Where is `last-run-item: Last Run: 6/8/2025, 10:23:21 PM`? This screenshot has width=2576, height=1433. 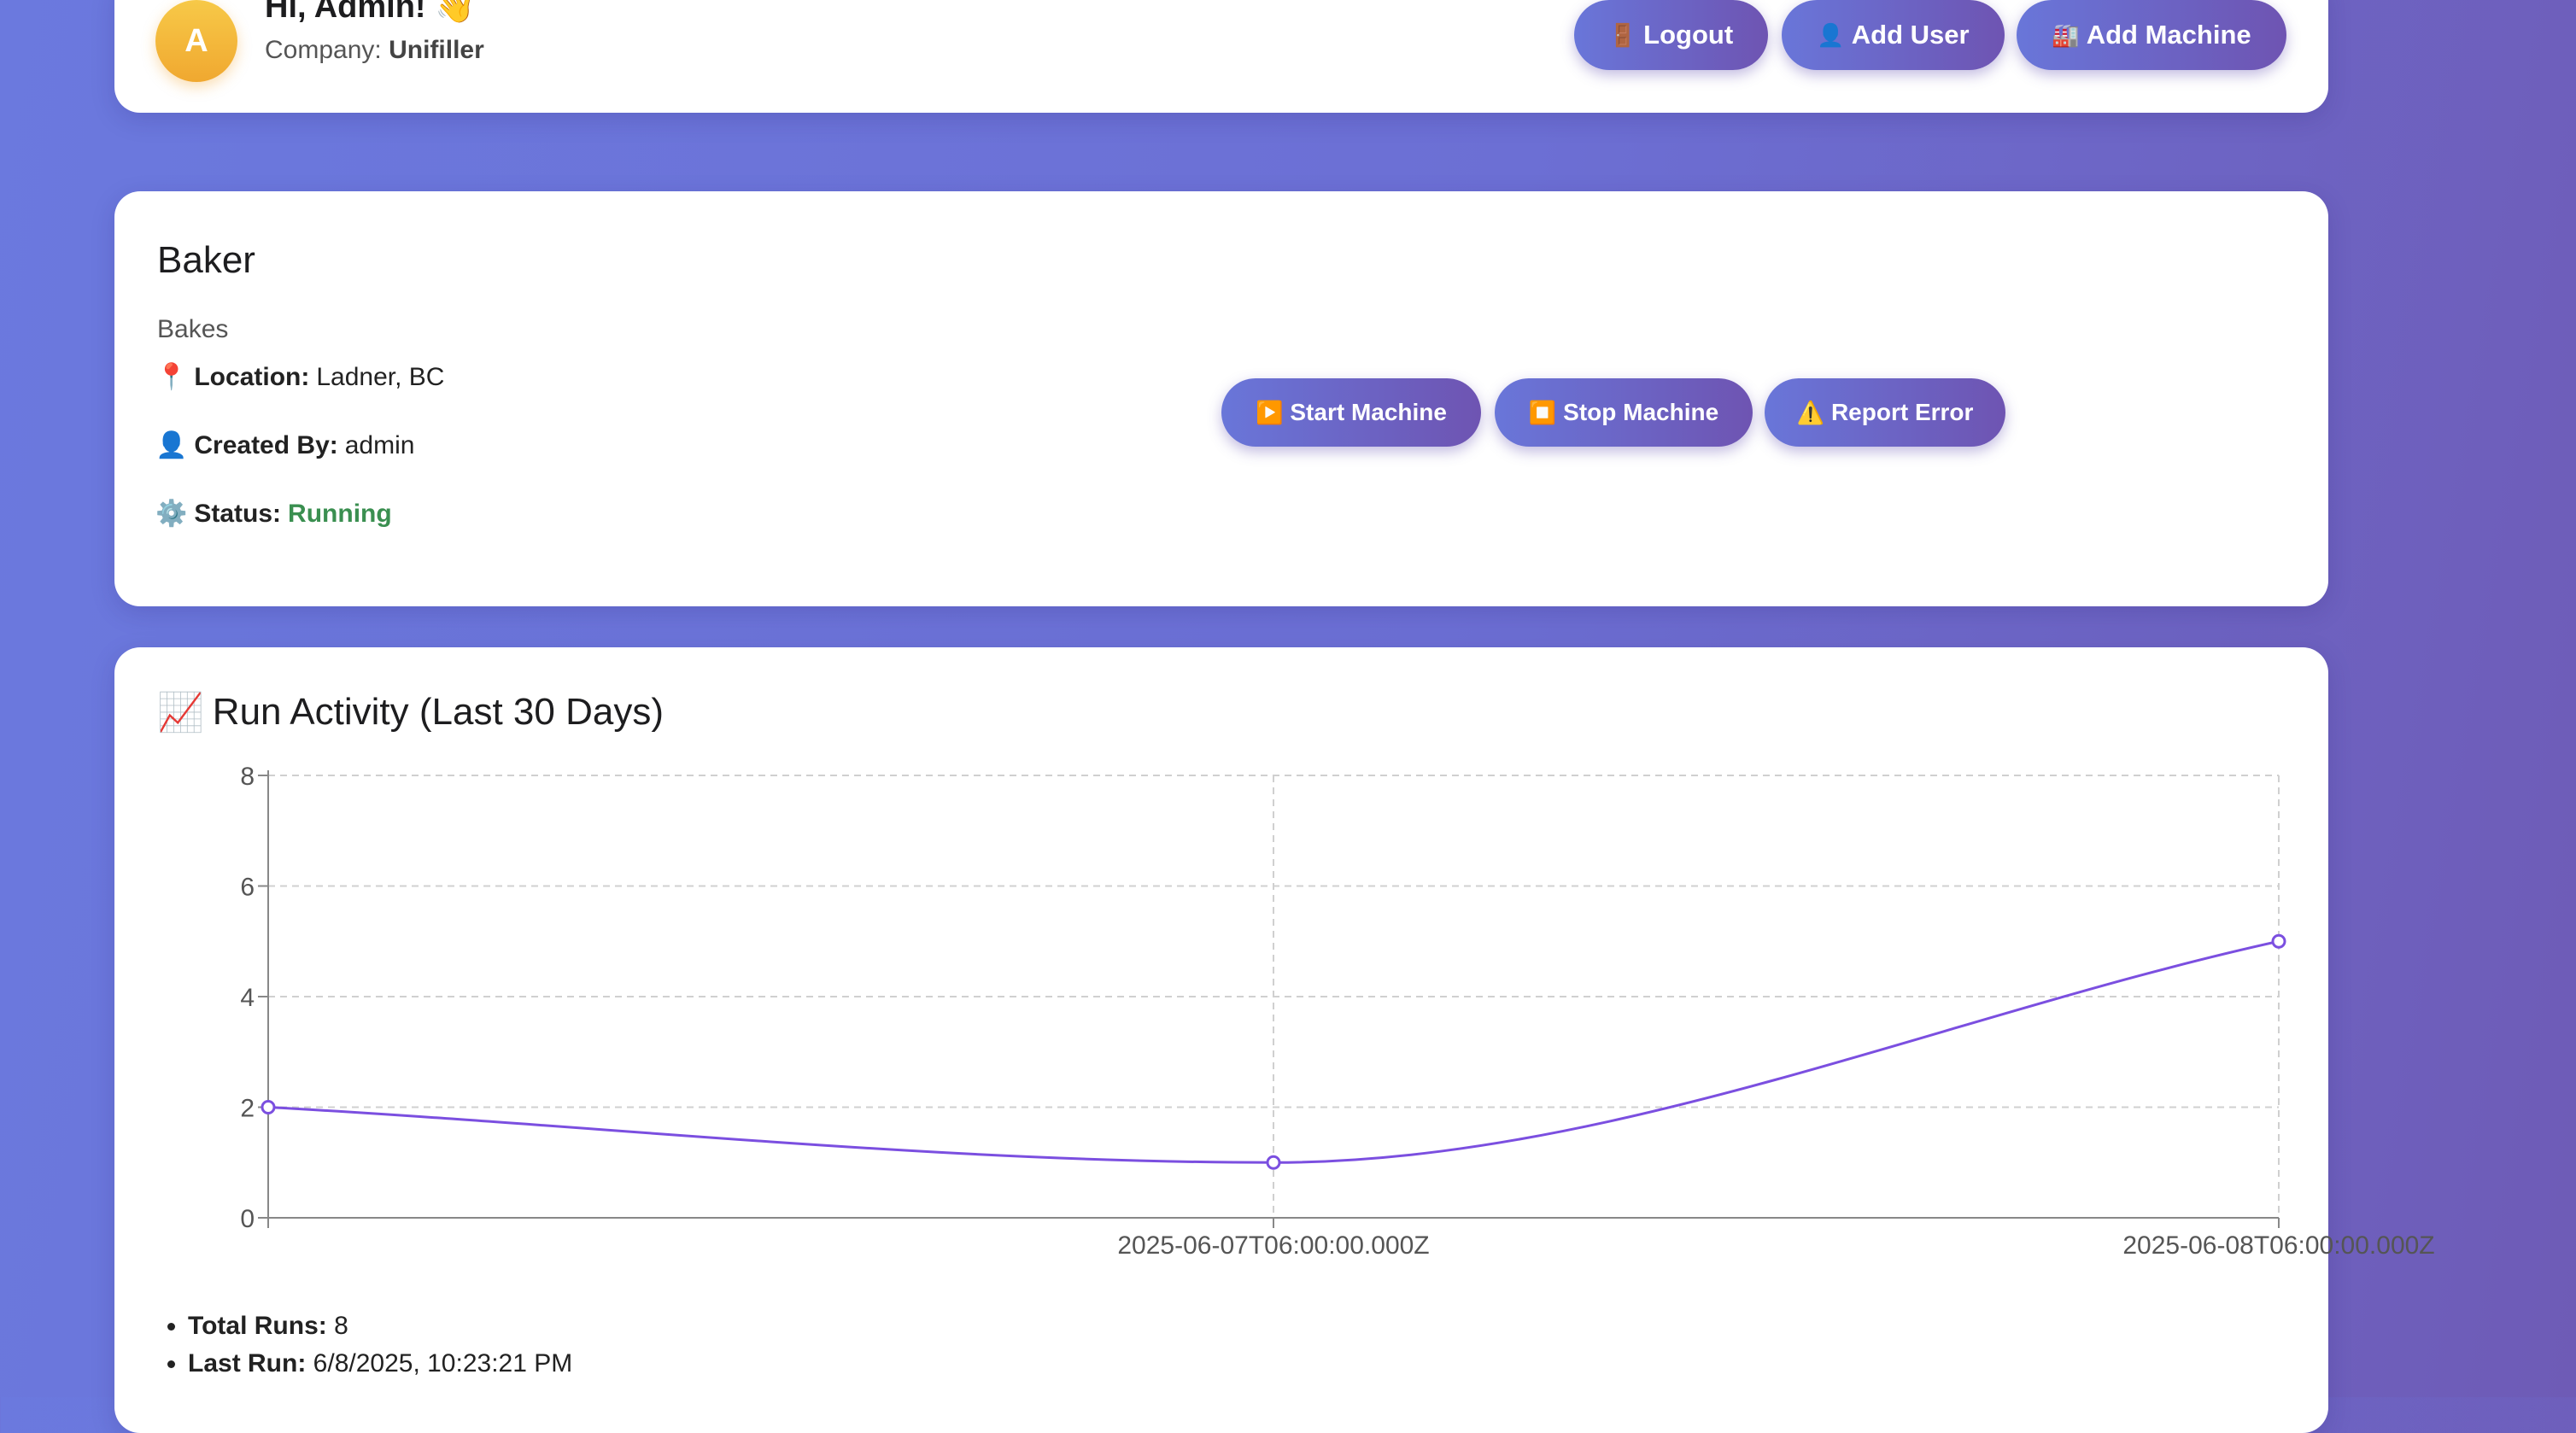 last-run-item: Last Run: 6/8/2025, 10:23:21 PM is located at coordinates (380, 1363).